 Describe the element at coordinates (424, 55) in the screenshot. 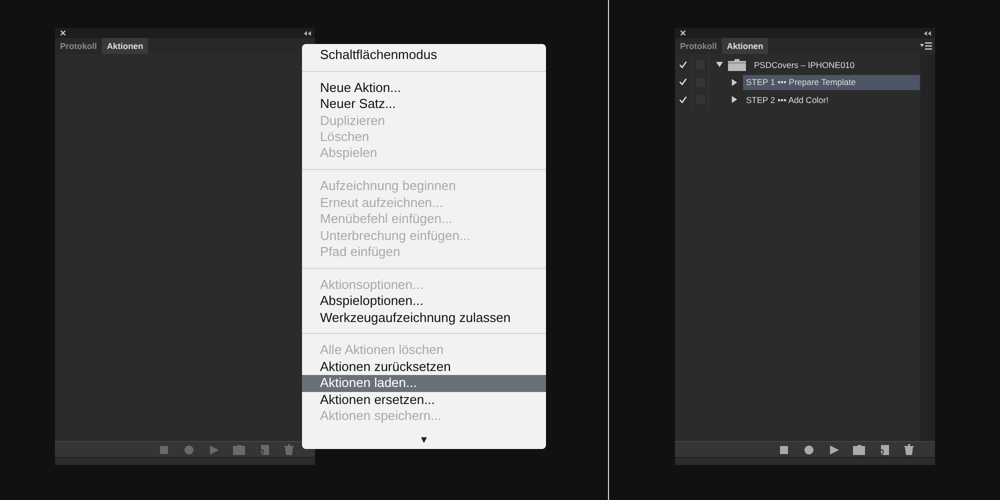

I see `menu-item: Schaltflächenmodus` at that location.